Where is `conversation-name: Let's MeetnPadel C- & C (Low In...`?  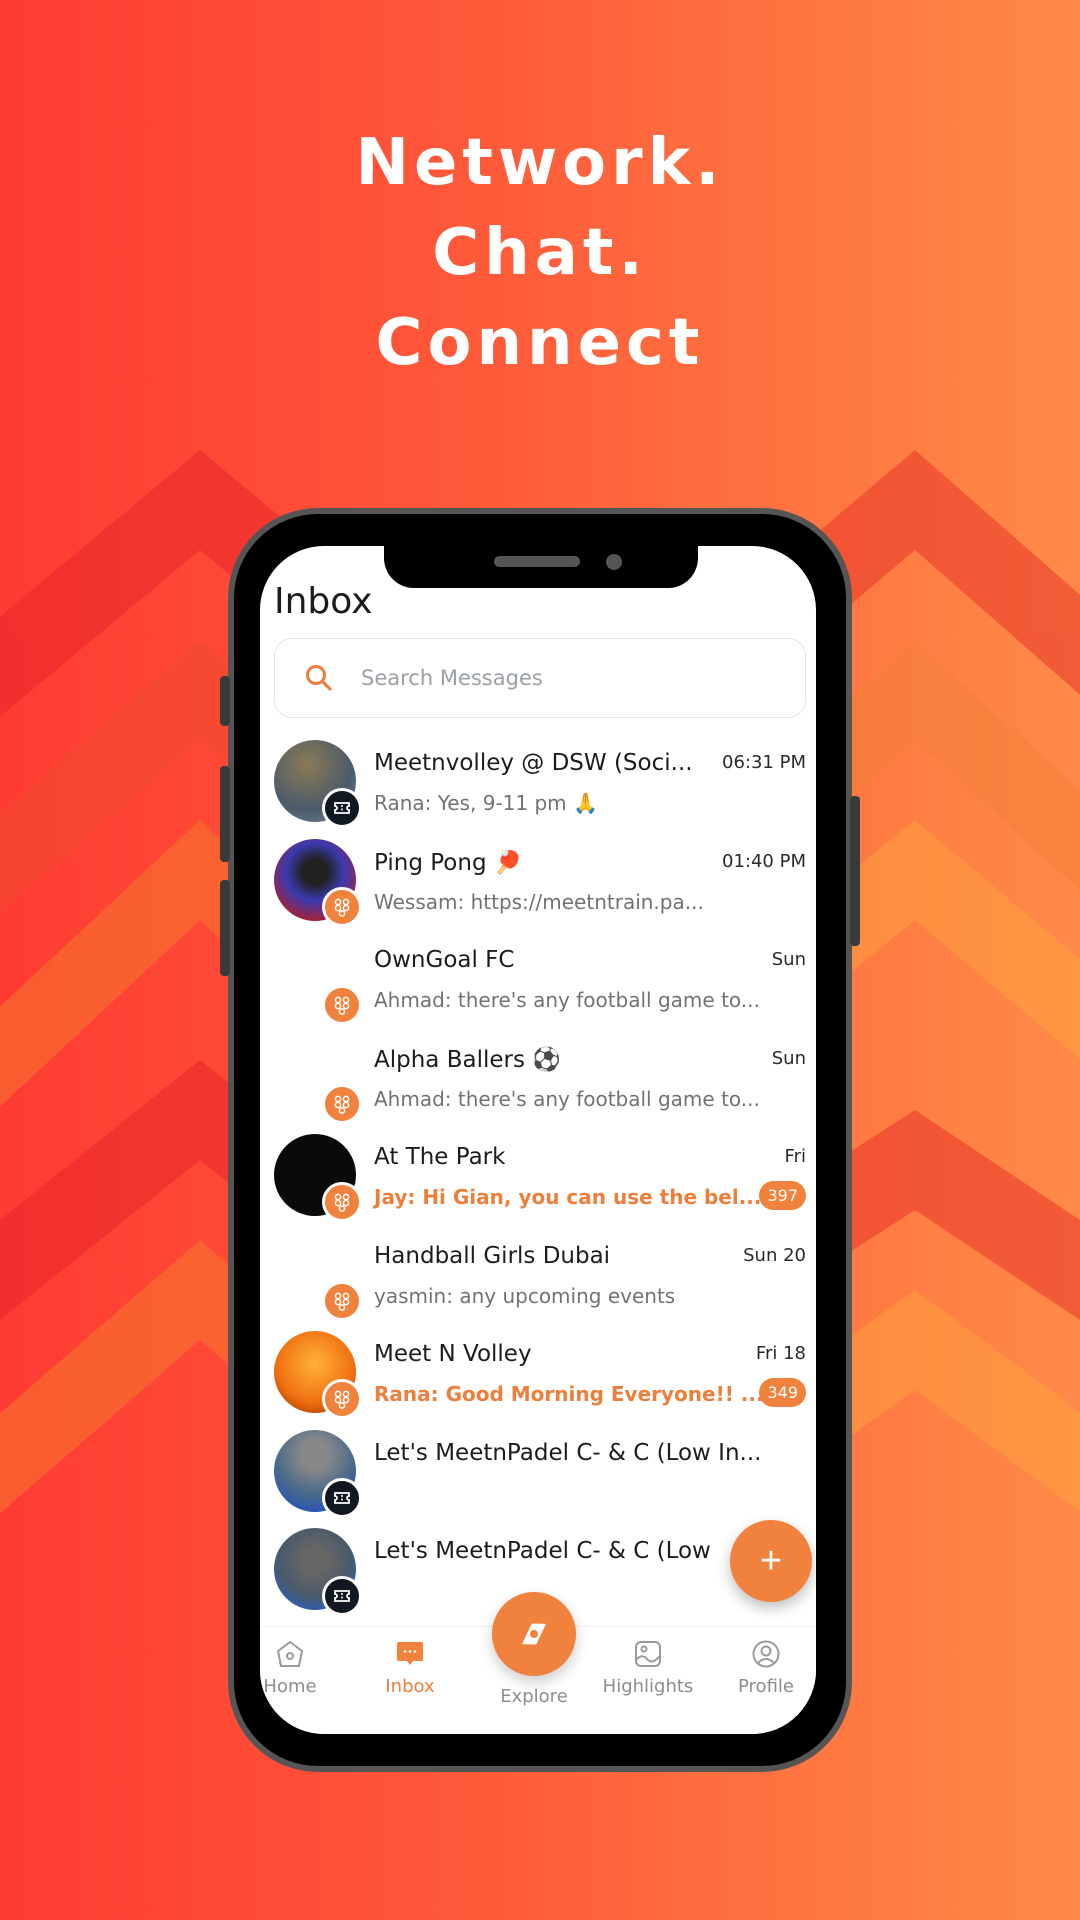 conversation-name: Let's MeetnPadel C- & C (Low In... is located at coordinates (568, 1452).